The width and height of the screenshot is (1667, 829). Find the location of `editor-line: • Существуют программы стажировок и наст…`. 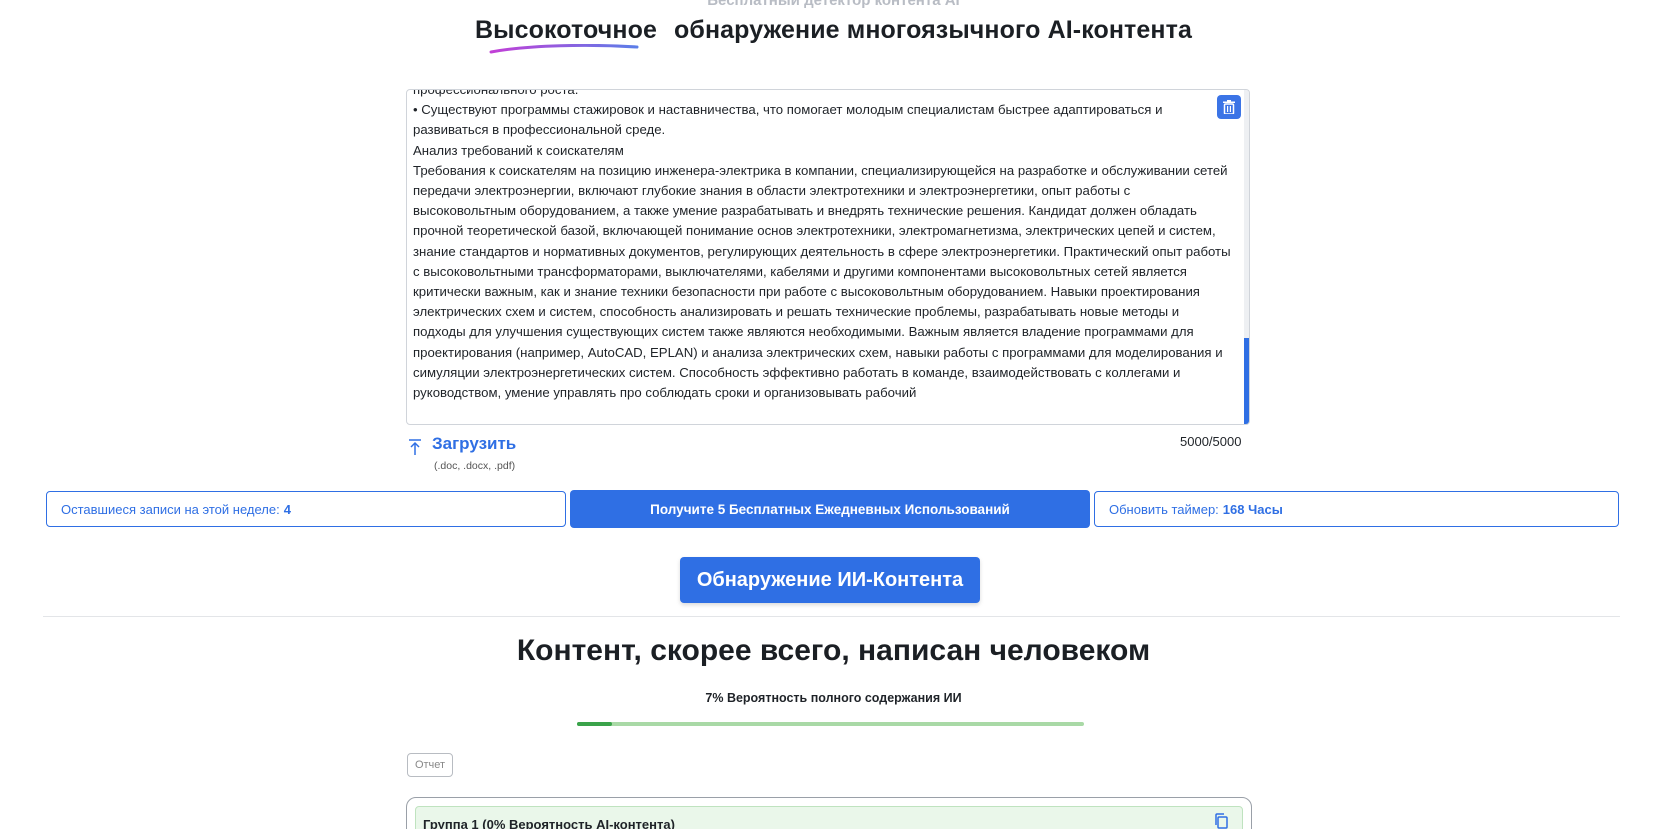

editor-line: • Существуют программы стажировок и наст… is located at coordinates (788, 120).